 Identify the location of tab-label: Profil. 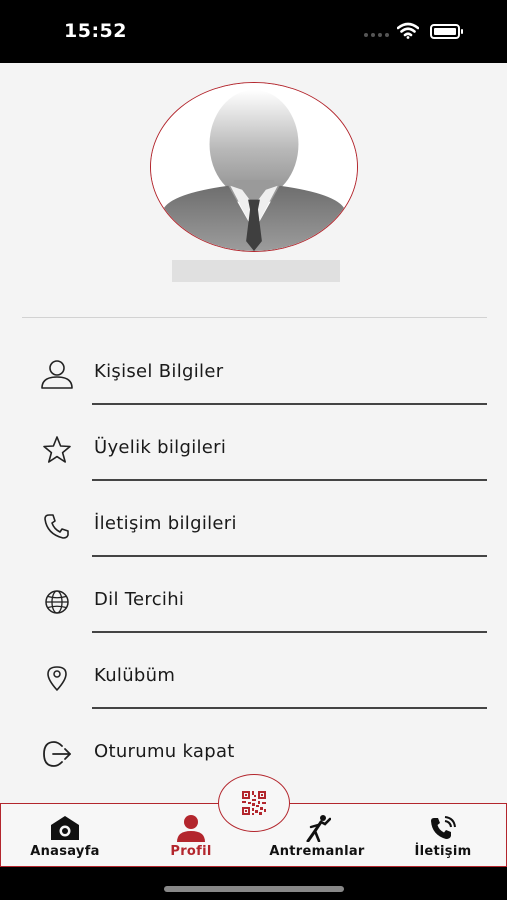
(191, 851).